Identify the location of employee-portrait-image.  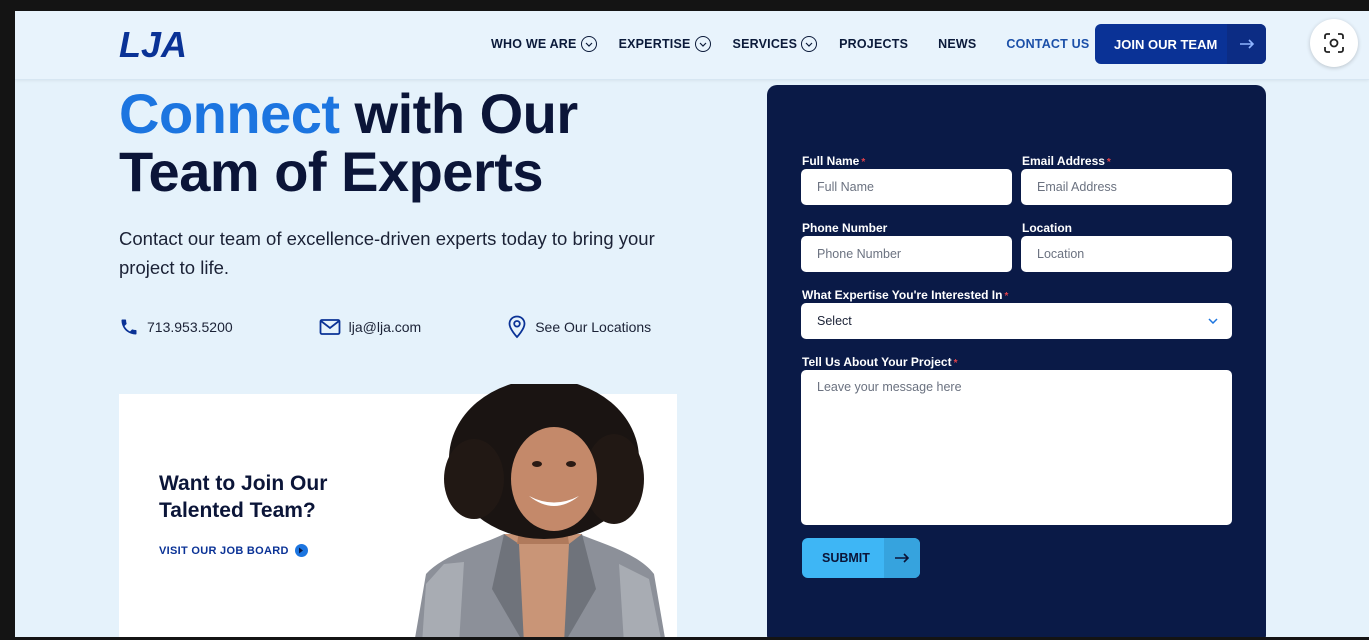
(540, 510).